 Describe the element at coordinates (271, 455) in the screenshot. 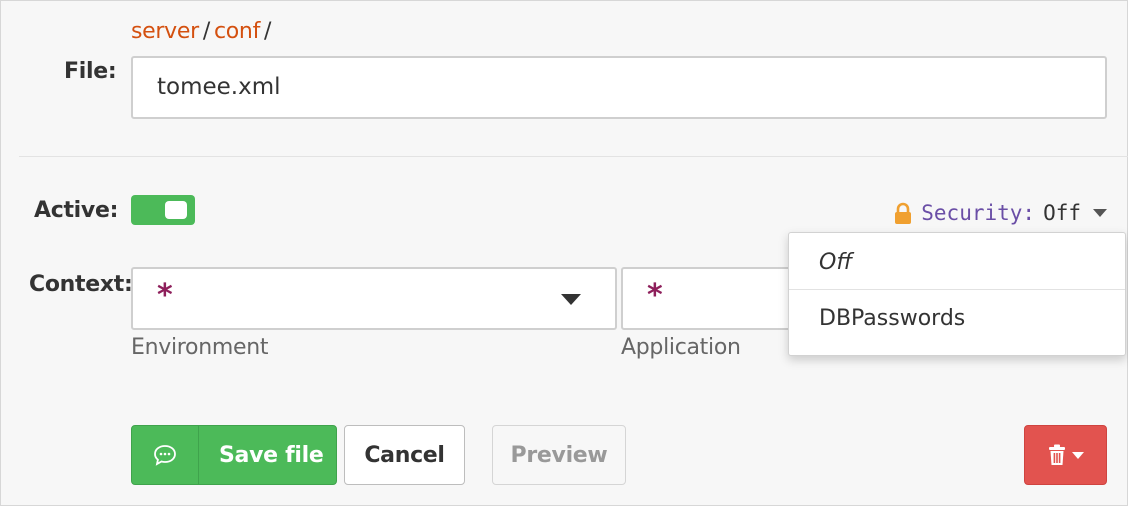

I see `save-file-label: Save file` at that location.